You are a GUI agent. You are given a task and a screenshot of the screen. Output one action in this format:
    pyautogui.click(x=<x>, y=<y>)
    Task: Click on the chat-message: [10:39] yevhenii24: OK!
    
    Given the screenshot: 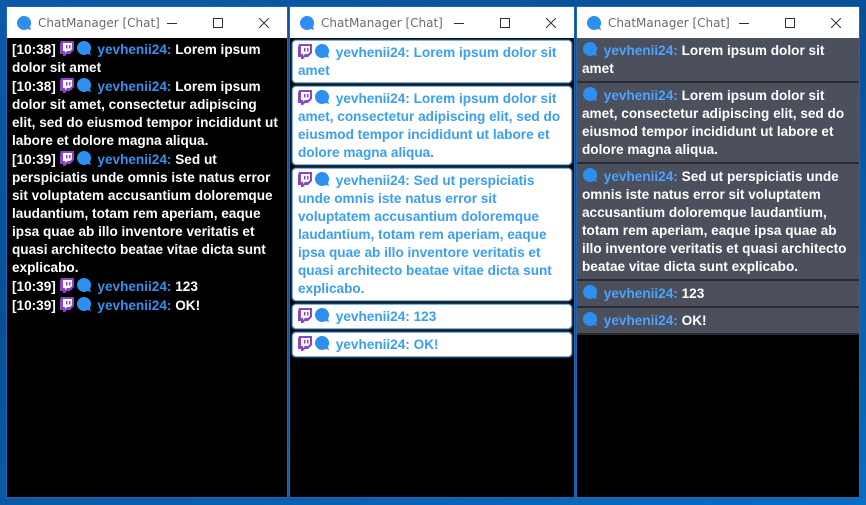 What is the action you would take?
    pyautogui.click(x=147, y=305)
    